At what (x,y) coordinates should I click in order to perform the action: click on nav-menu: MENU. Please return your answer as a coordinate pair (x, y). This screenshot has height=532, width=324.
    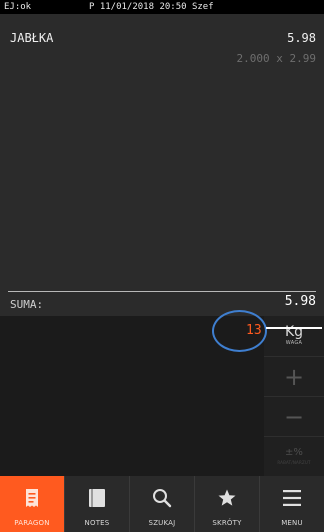
    Looking at the image, I should click on (291, 504).